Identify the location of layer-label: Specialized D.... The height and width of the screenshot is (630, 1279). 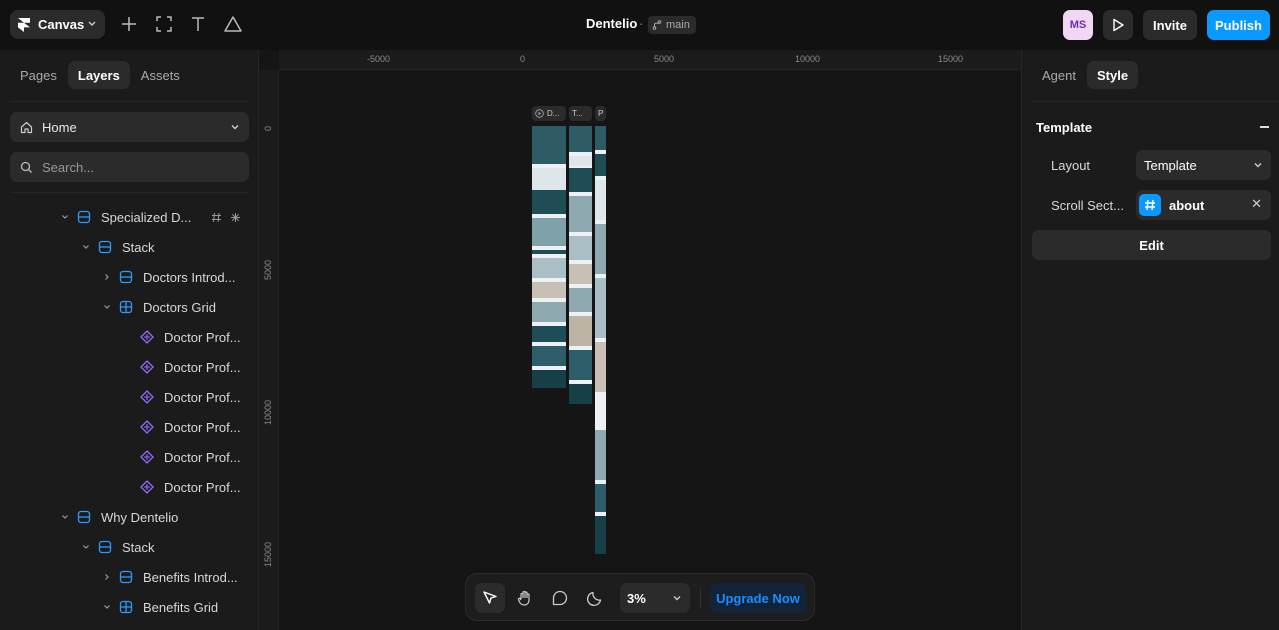
(146, 217).